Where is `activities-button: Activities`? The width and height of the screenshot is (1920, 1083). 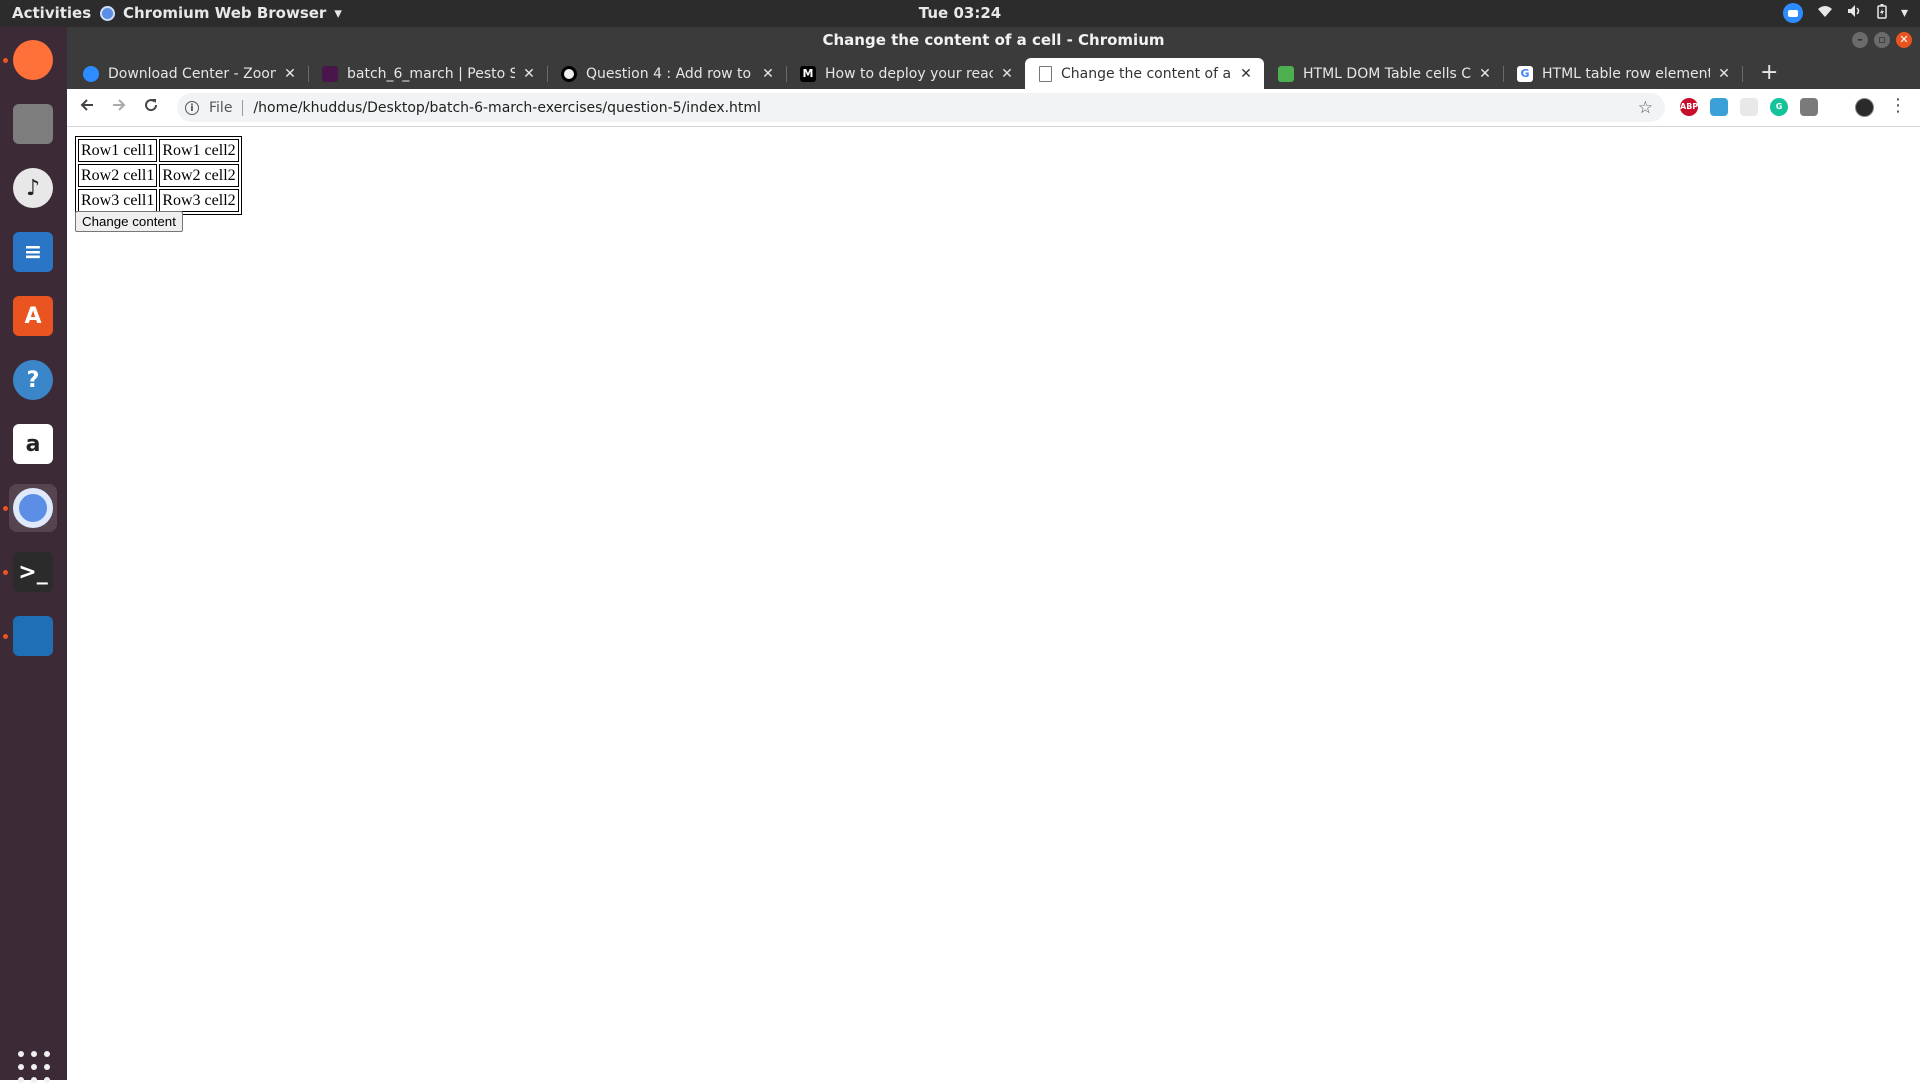
activities-button: Activities is located at coordinates (51, 13).